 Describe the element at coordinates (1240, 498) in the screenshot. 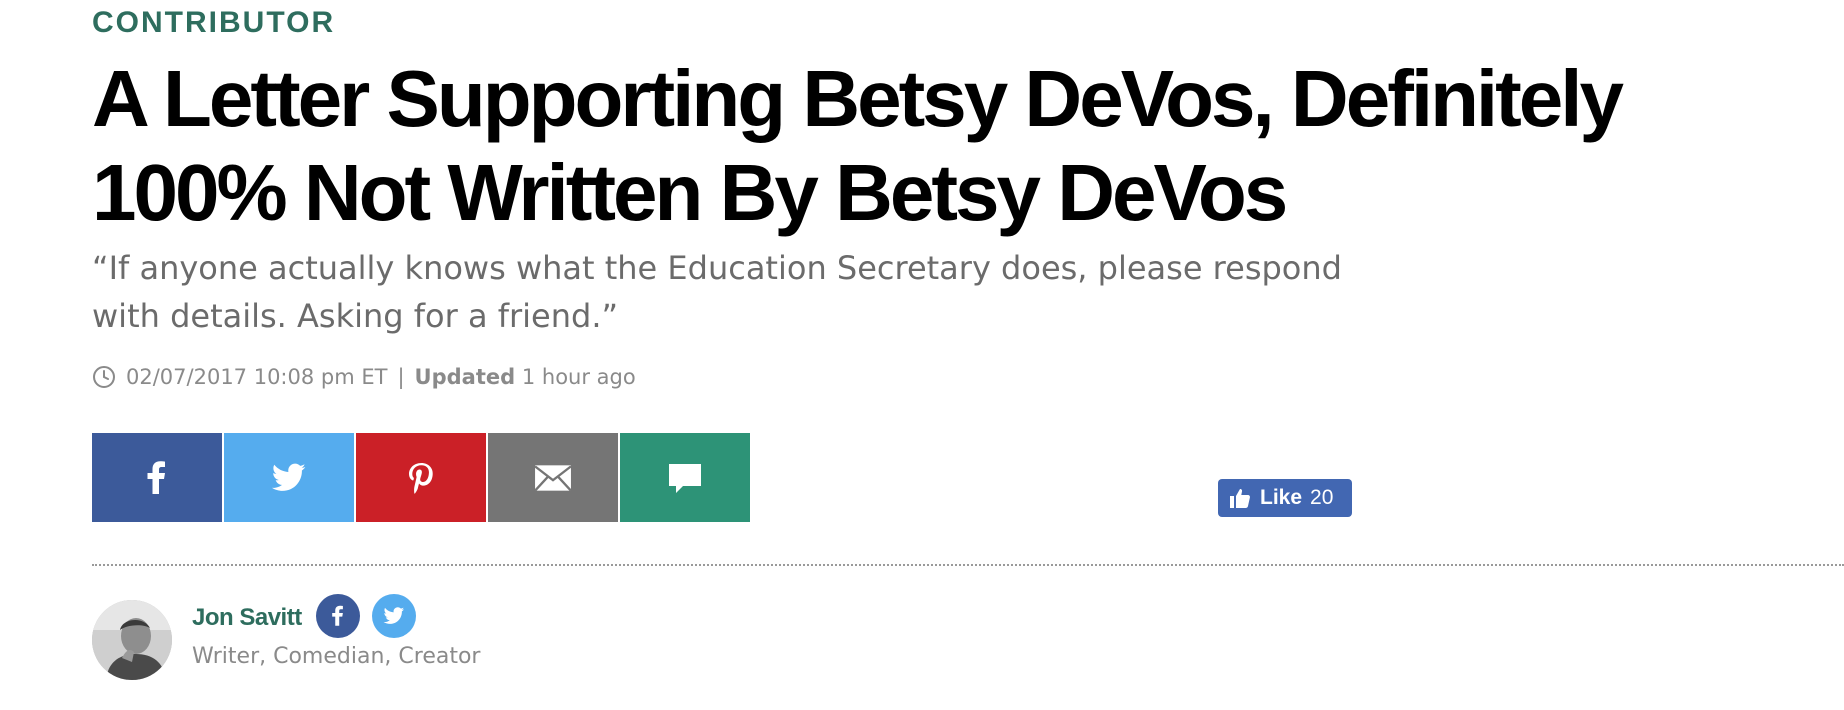

I see `thumbs-up-icon` at that location.